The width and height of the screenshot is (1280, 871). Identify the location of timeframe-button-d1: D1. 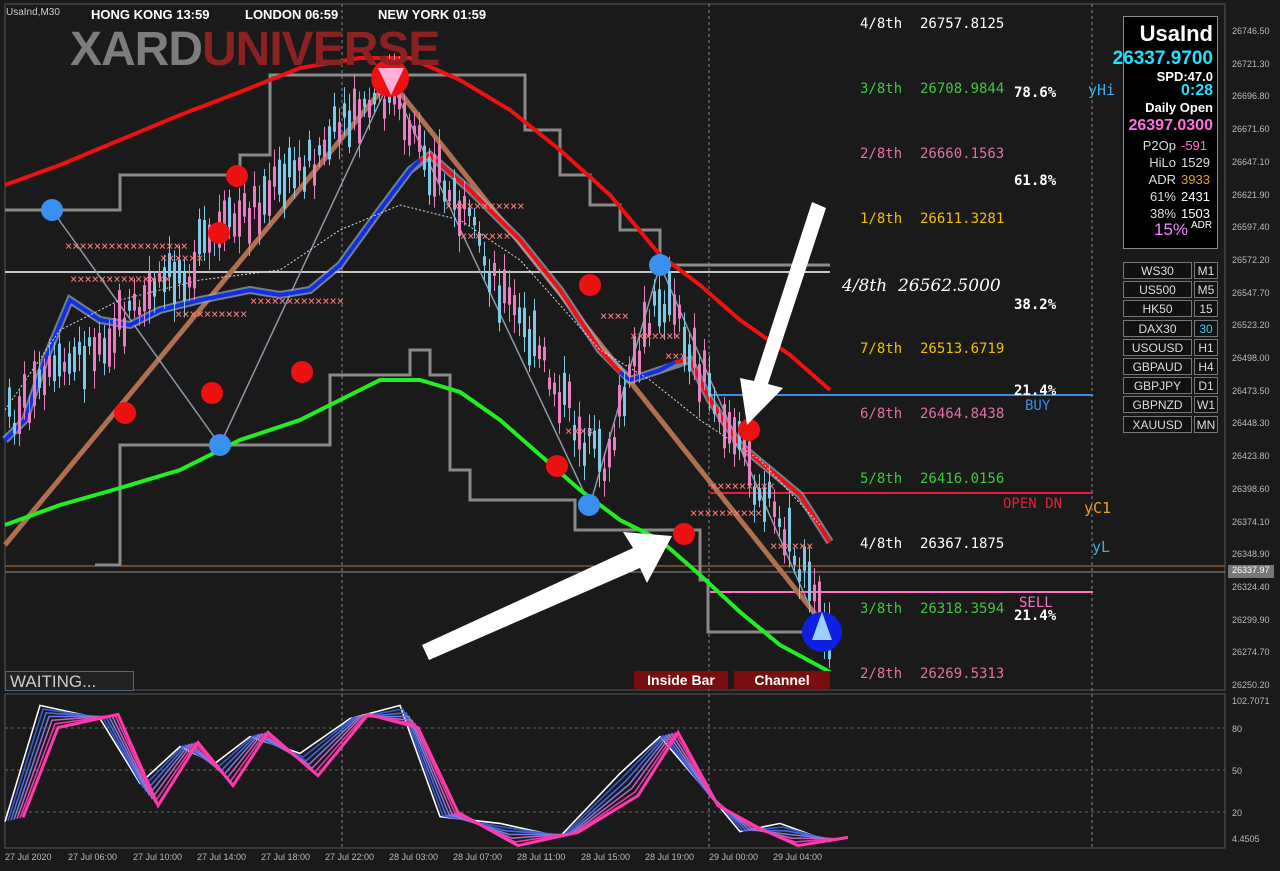
(1206, 386).